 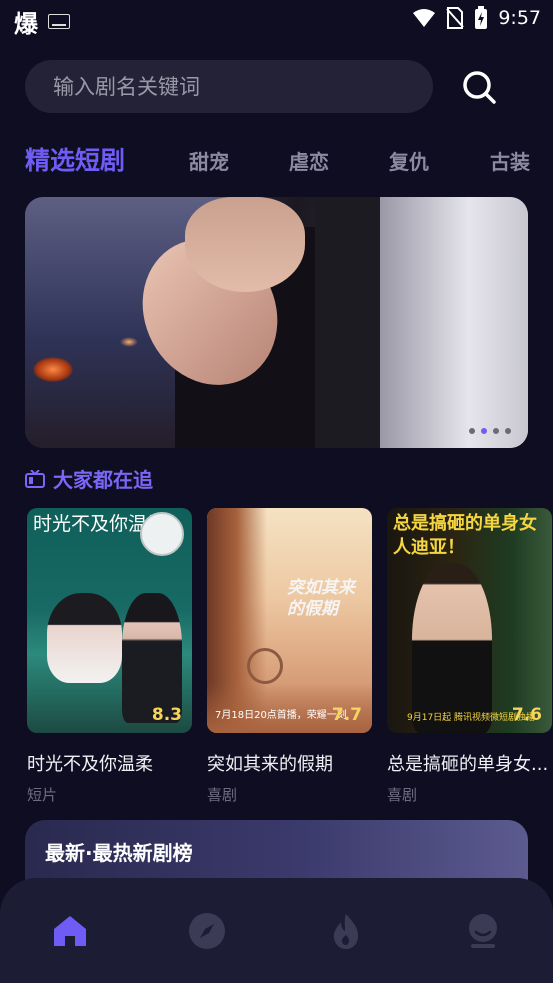 I want to click on tab-angst: 虐恋, so click(x=309, y=160).